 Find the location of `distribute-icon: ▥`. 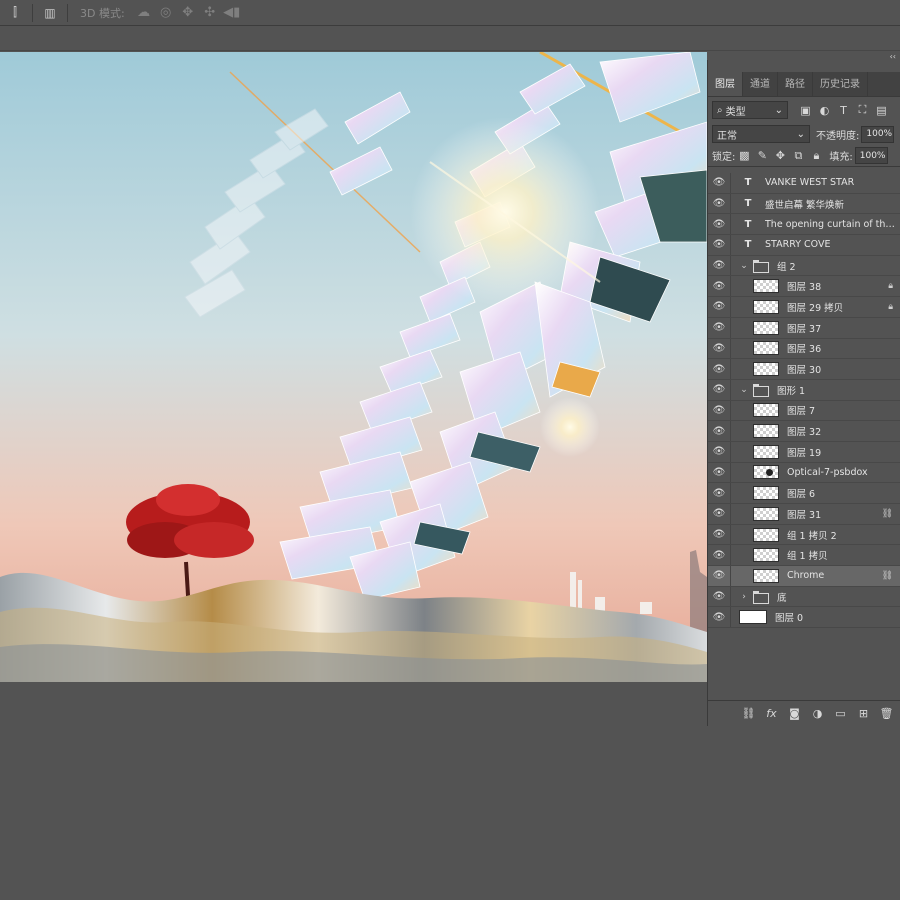

distribute-icon: ▥ is located at coordinates (50, 13).